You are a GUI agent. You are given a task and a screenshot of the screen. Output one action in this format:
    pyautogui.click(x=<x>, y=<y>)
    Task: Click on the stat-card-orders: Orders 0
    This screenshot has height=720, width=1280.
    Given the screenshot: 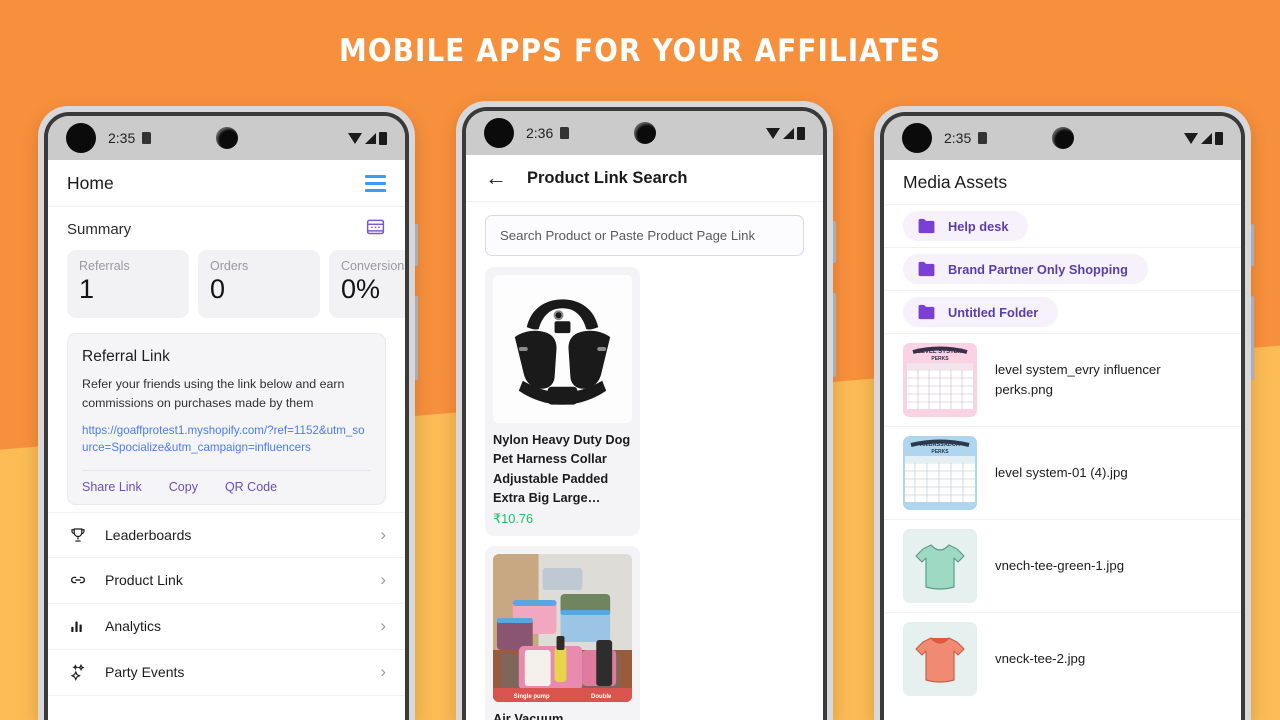 What is the action you would take?
    pyautogui.click(x=259, y=284)
    